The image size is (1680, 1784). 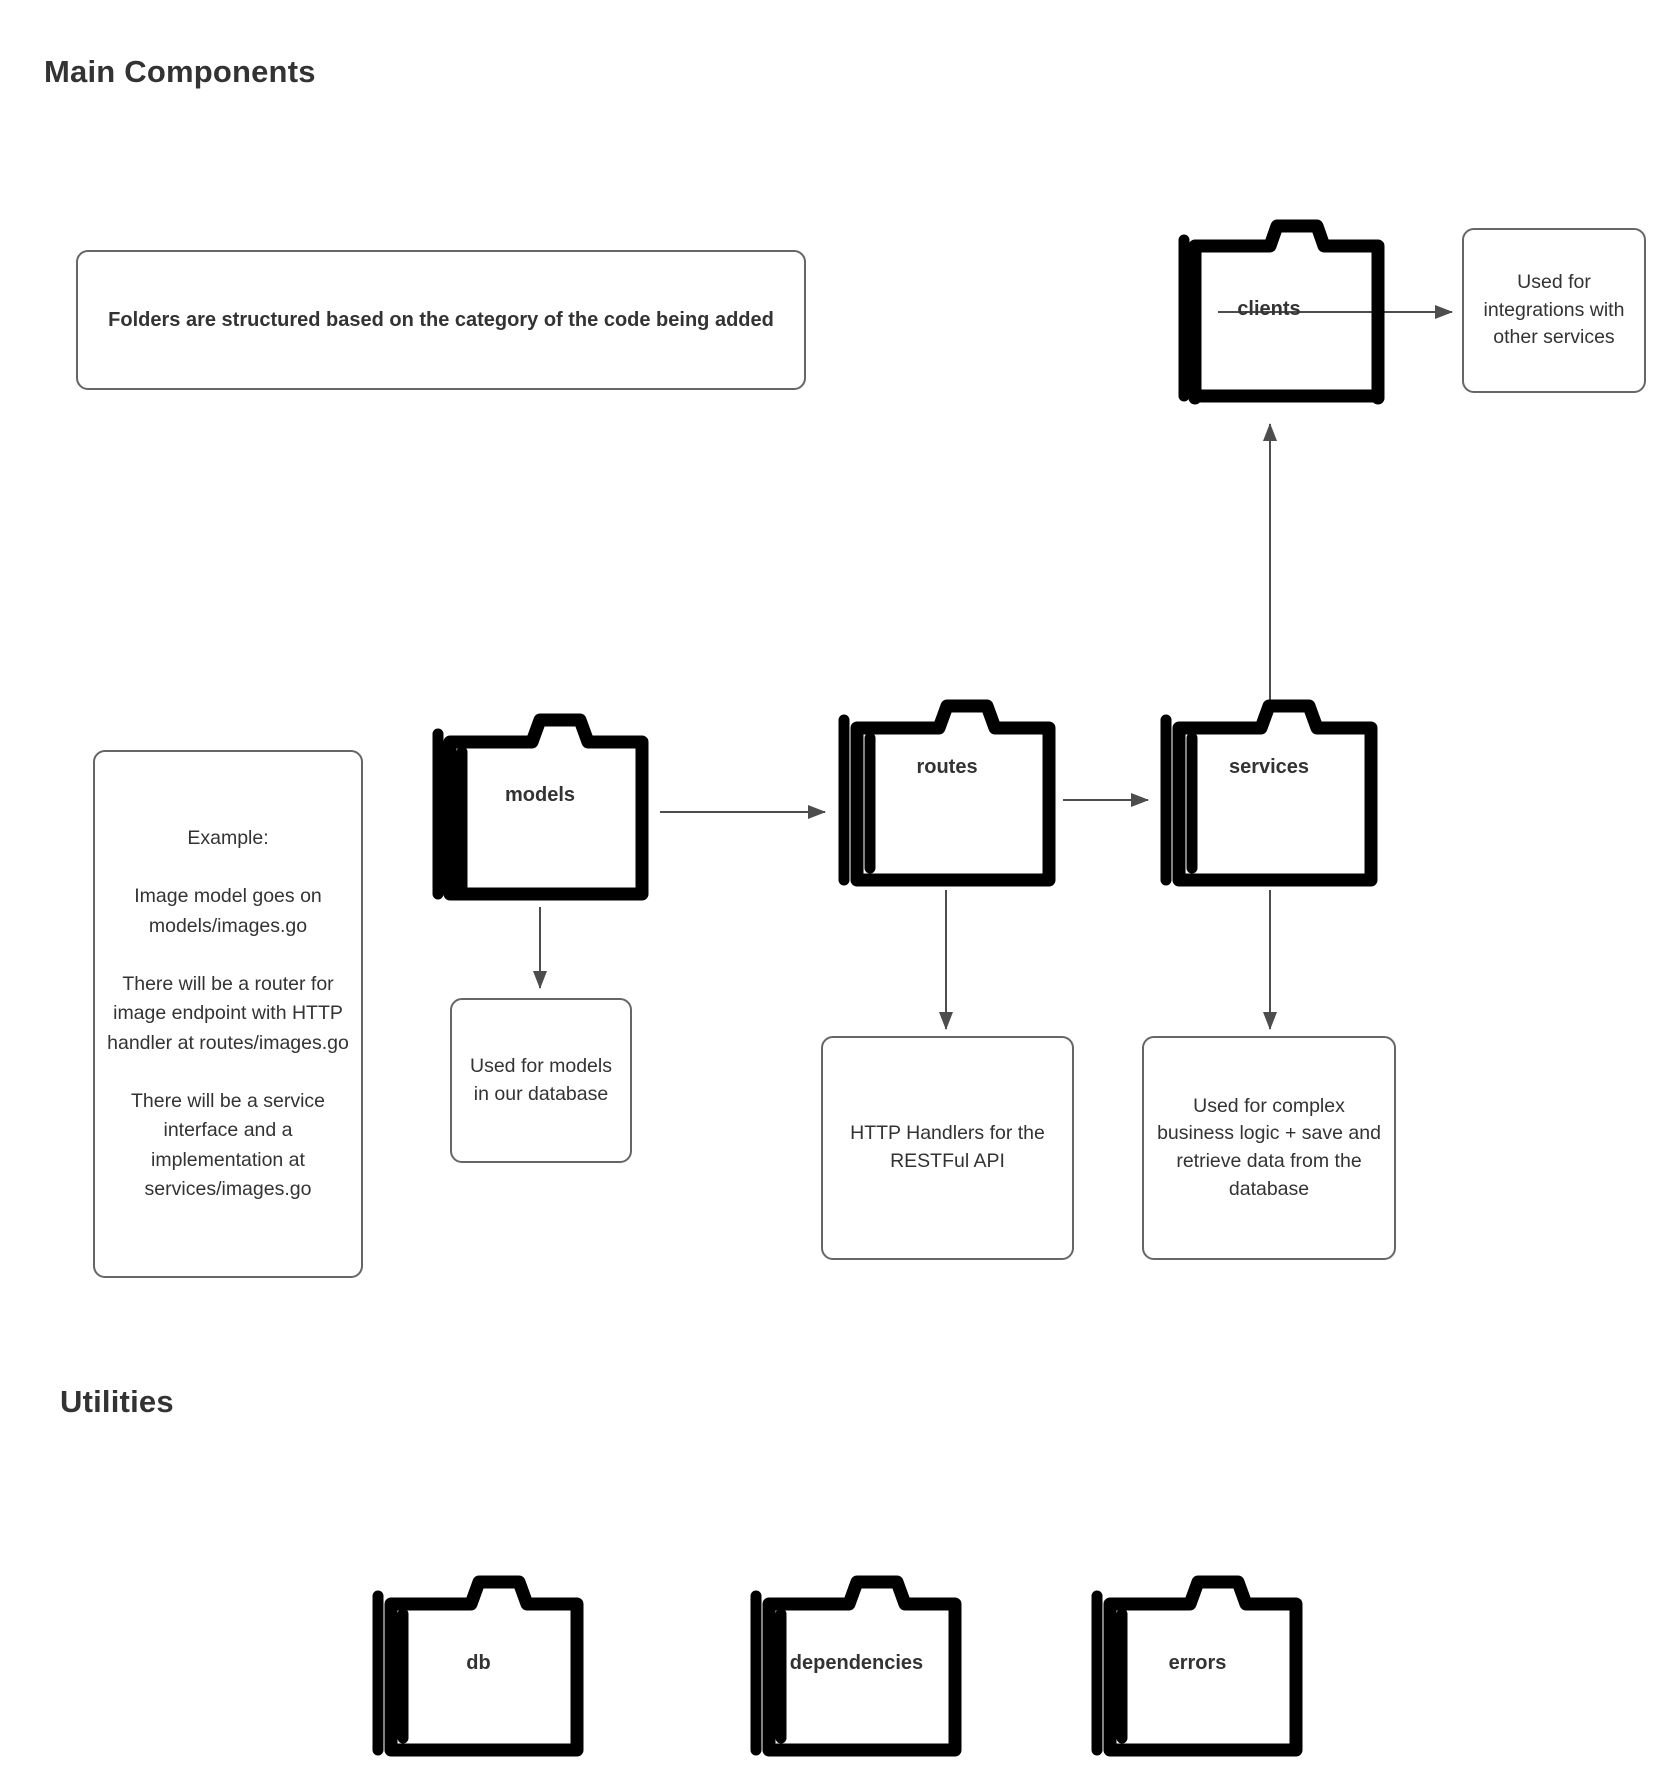 I want to click on folder-models: models, so click(x=540, y=806).